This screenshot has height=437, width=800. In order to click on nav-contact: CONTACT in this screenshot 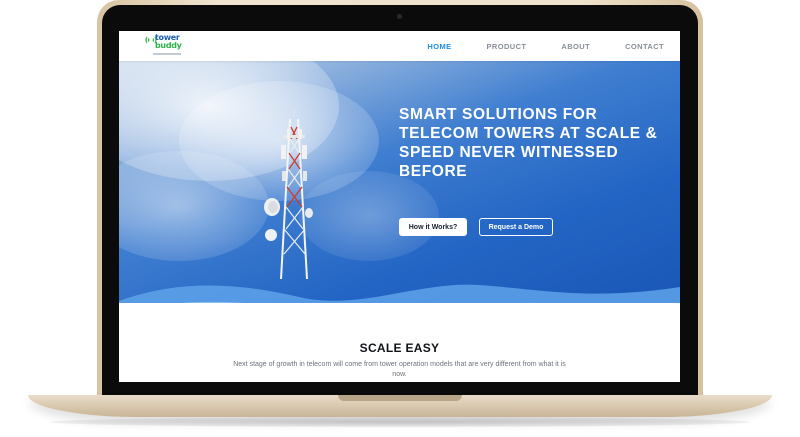, I will do `click(644, 46)`.